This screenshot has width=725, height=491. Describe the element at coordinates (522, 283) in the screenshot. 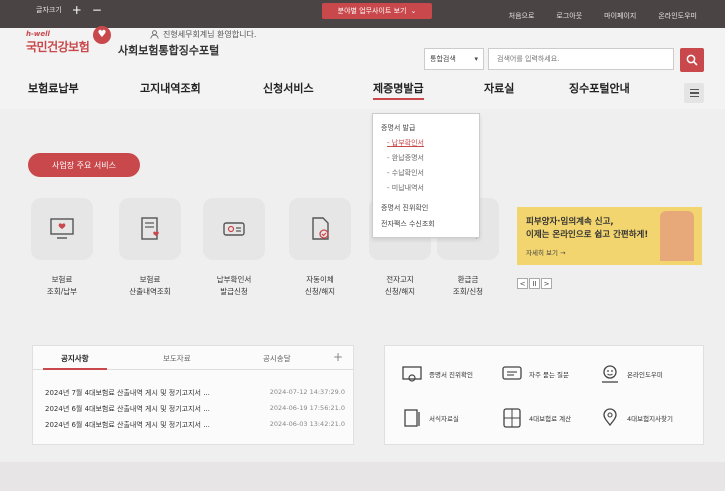

I see `banner-prev-button: <` at that location.